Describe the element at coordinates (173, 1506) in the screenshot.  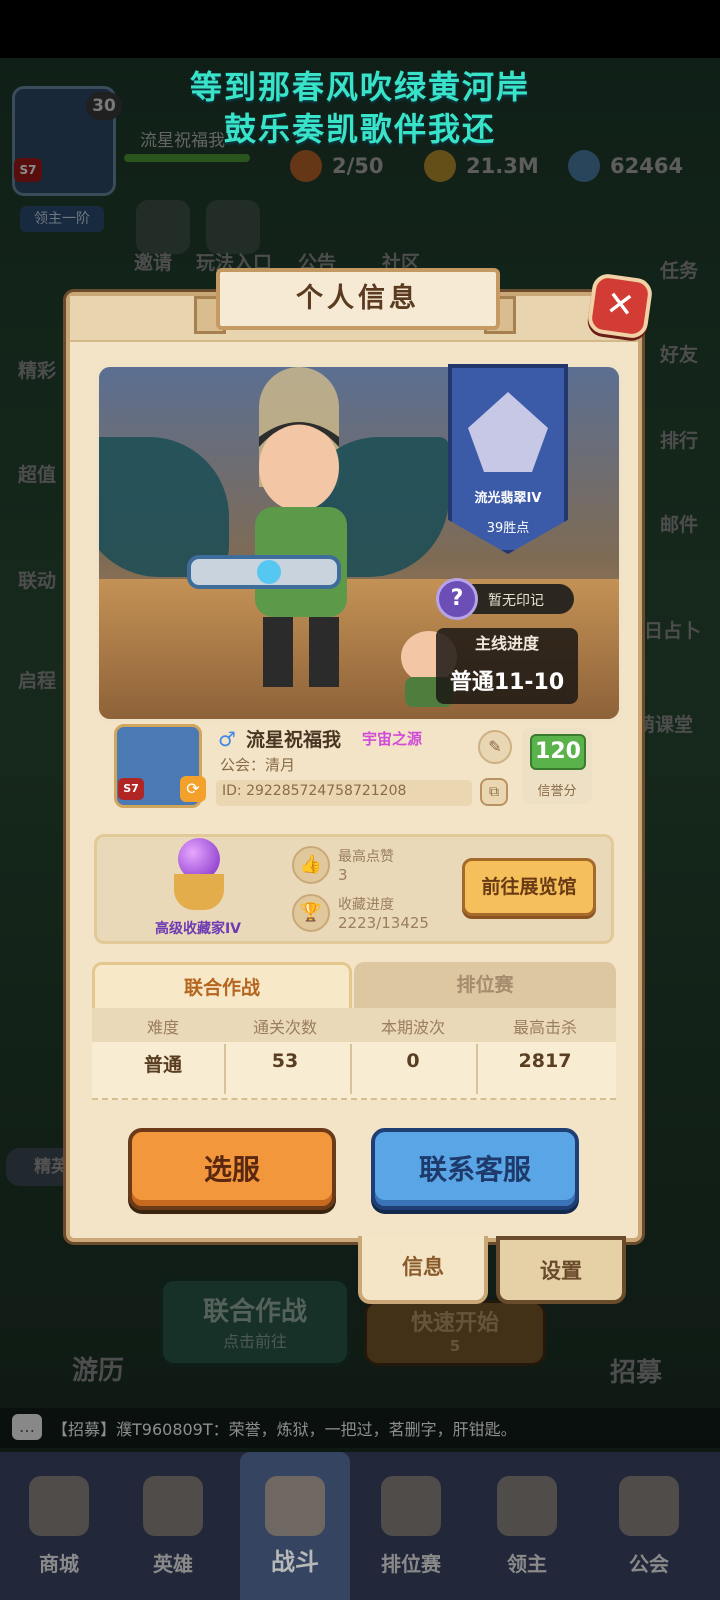
I see `hero-card-icon` at that location.